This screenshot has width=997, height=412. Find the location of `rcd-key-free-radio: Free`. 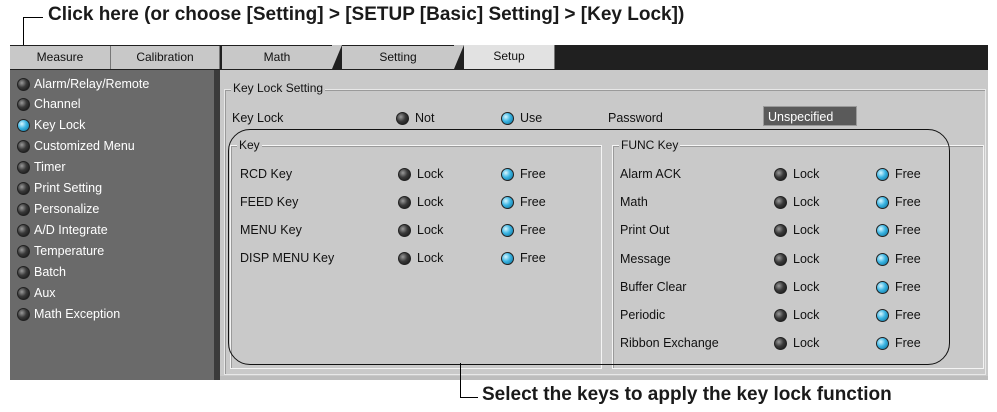

rcd-key-free-radio: Free is located at coordinates (523, 174).